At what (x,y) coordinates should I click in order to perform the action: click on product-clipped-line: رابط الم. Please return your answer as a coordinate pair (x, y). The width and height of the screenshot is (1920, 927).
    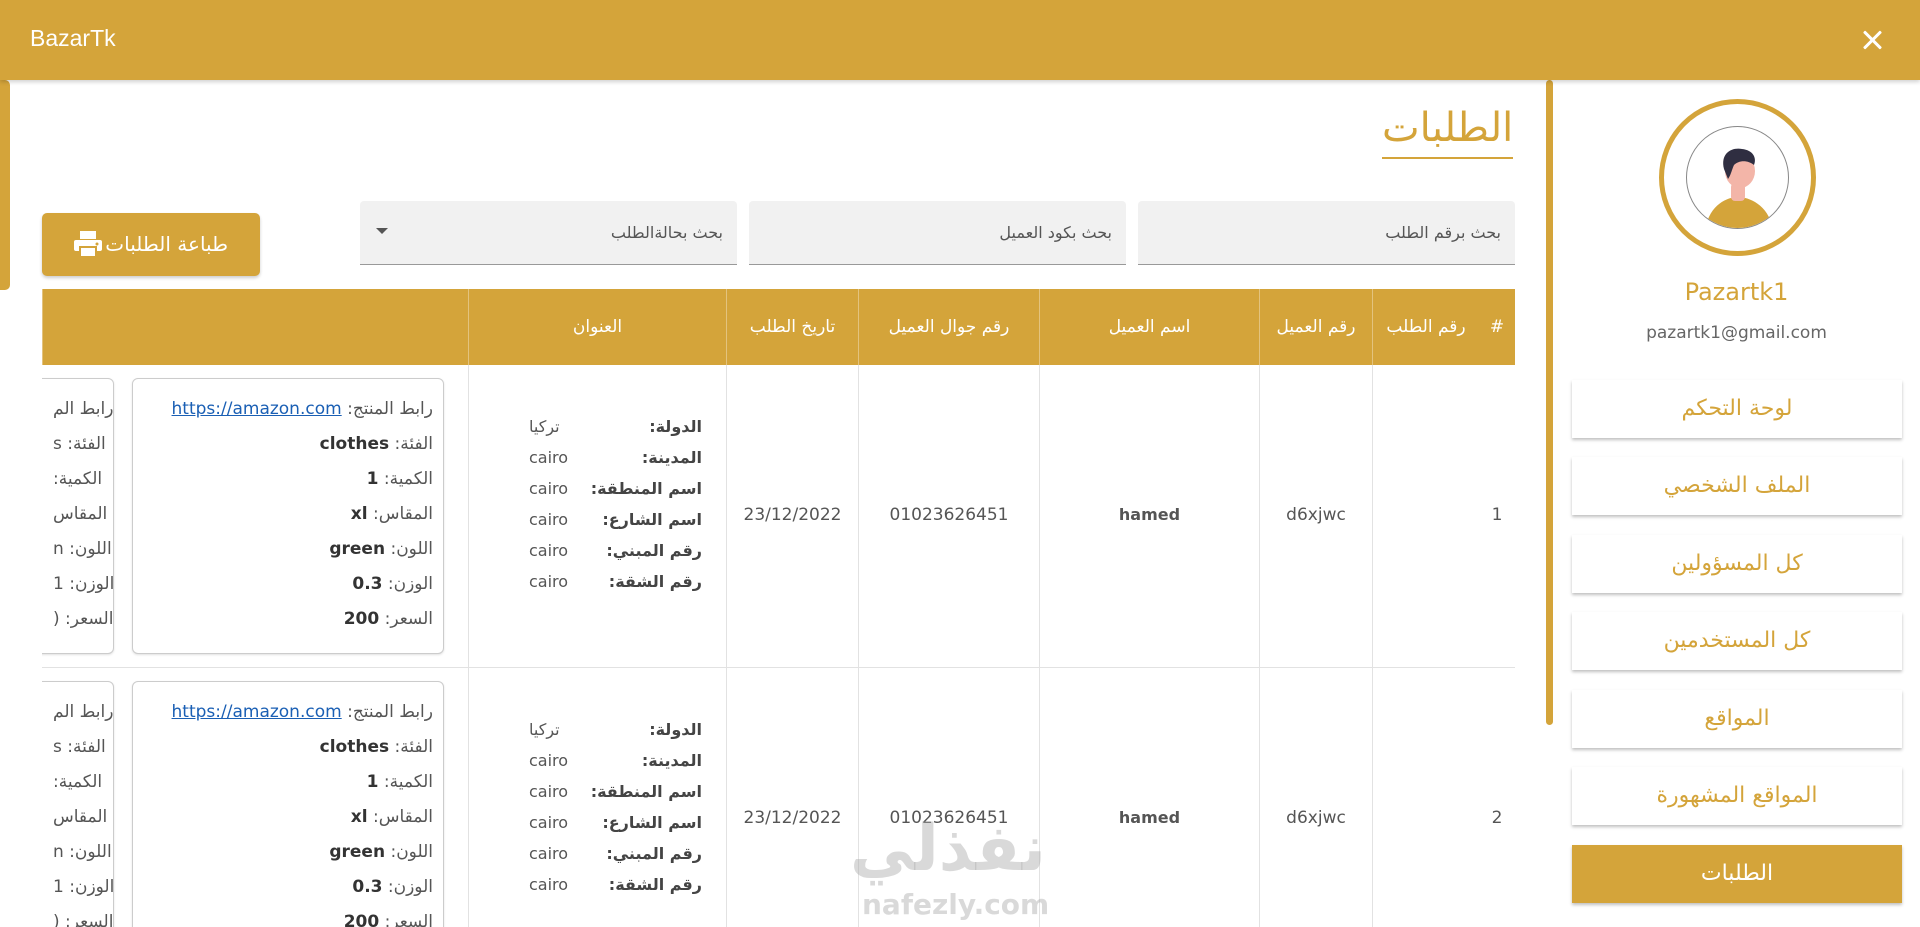
    Looking at the image, I should click on (83, 712).